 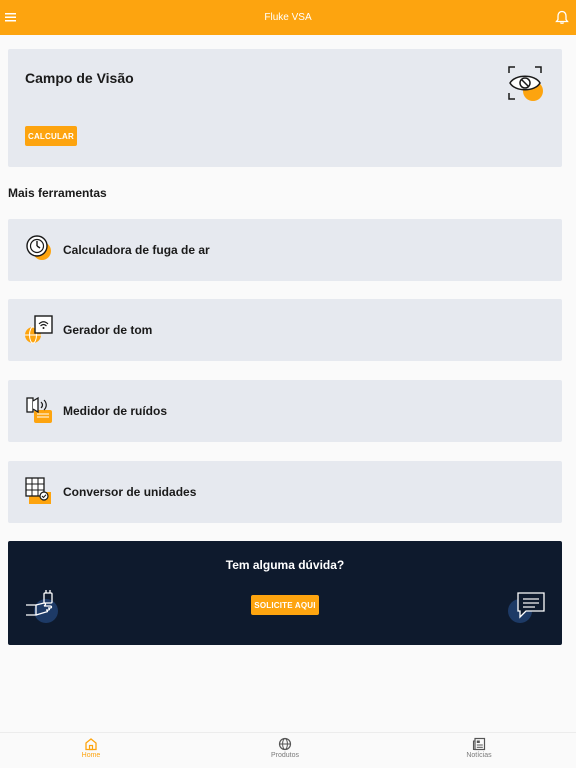 I want to click on help-title: Tem alguma dúvida?, so click(x=285, y=565).